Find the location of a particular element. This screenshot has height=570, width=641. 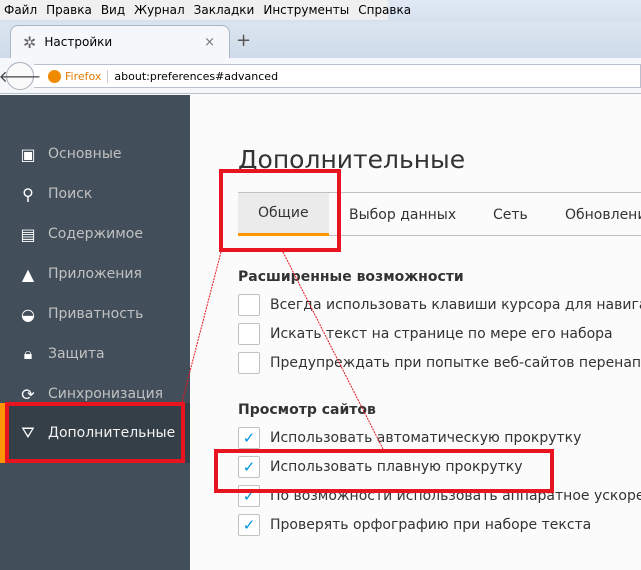

annotation-lines is located at coordinates (282, 350).